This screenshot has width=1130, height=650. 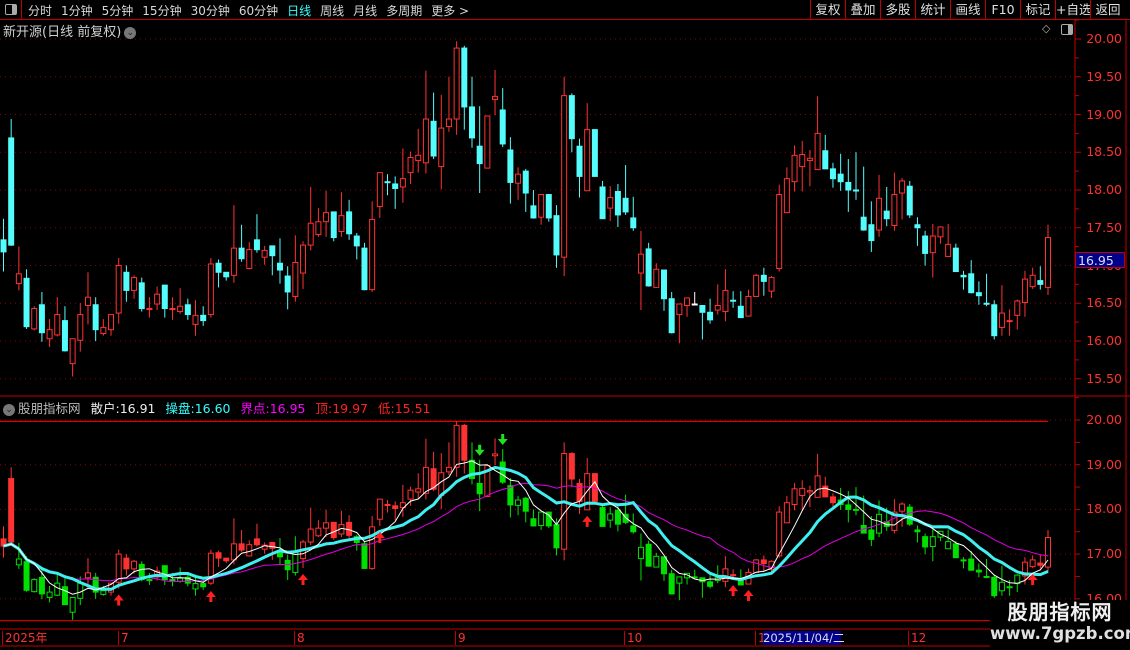 I want to click on y-tick: 18.00, so click(x=1104, y=189).